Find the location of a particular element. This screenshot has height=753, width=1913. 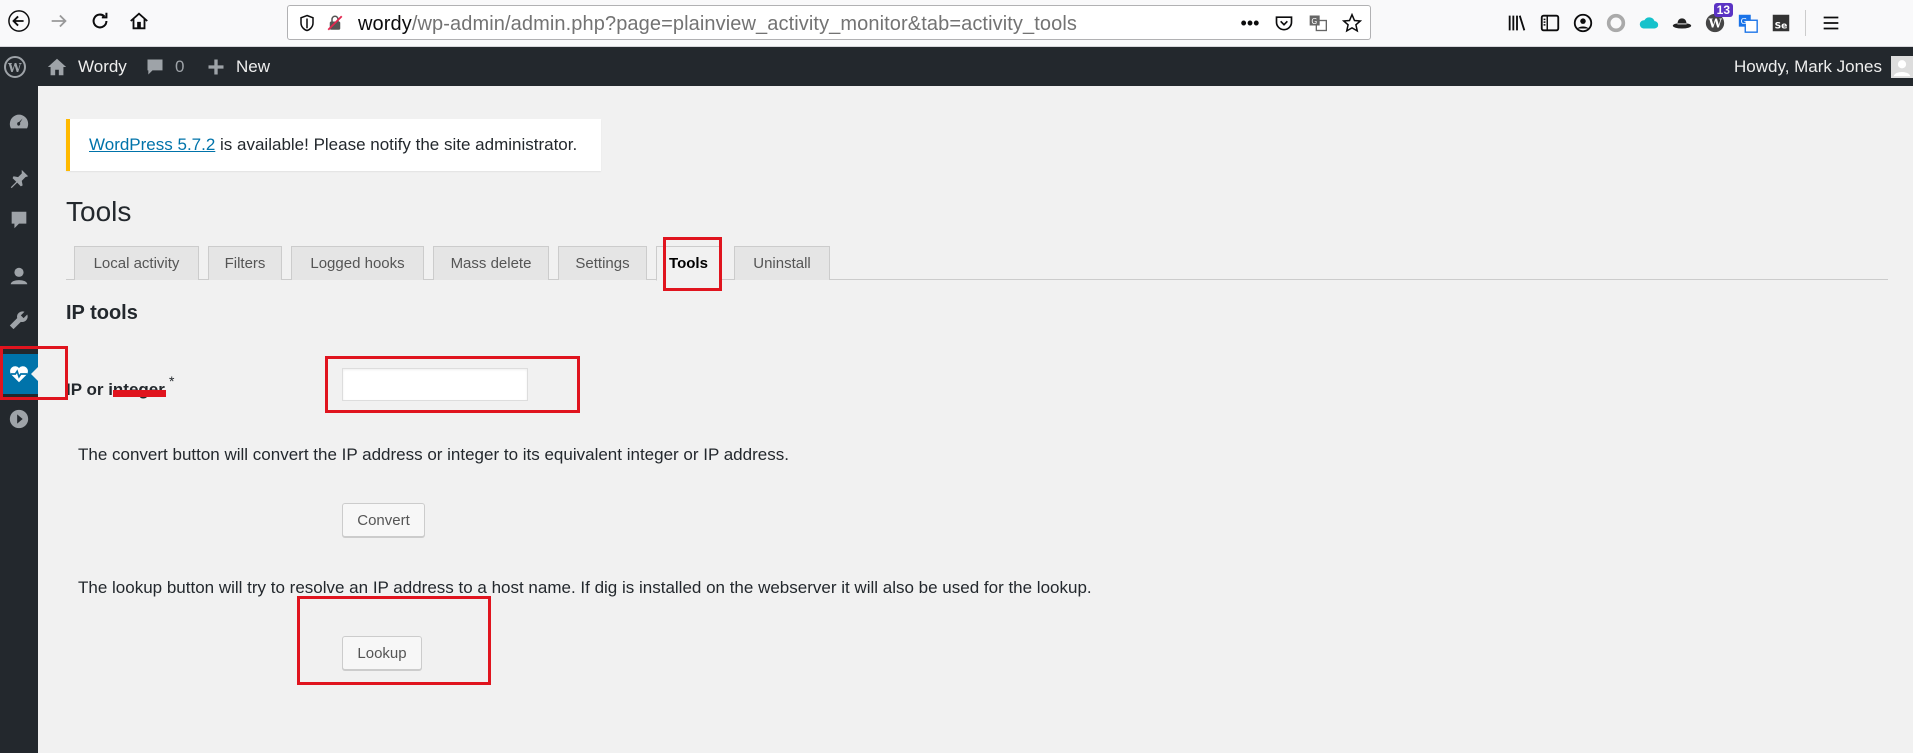

menu-users is located at coordinates (19, 276).